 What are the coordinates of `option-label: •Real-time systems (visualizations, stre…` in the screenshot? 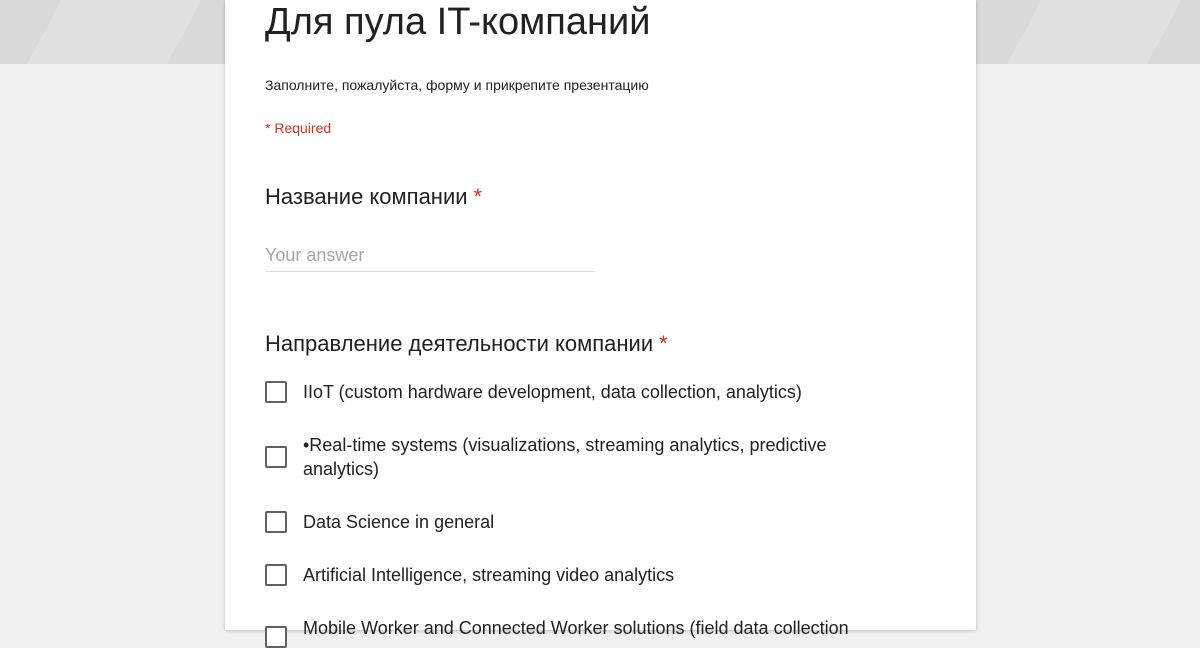 It's located at (565, 457).